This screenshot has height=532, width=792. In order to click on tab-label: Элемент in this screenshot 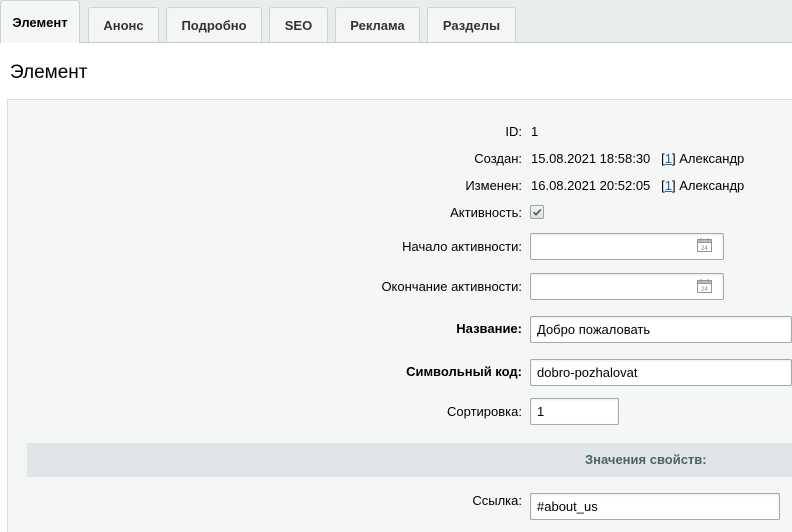, I will do `click(40, 22)`.